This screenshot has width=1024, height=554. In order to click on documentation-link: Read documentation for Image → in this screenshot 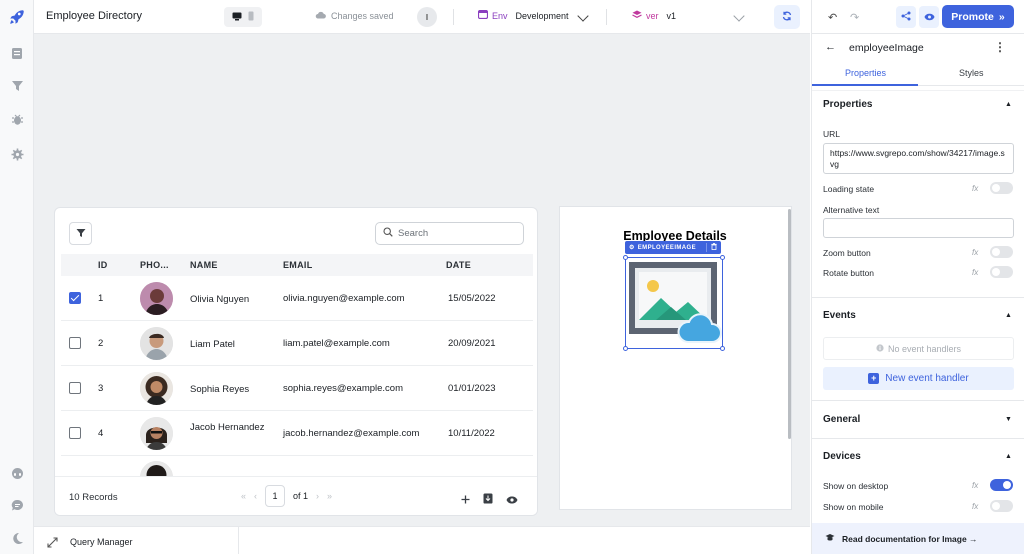, I will do `click(918, 538)`.